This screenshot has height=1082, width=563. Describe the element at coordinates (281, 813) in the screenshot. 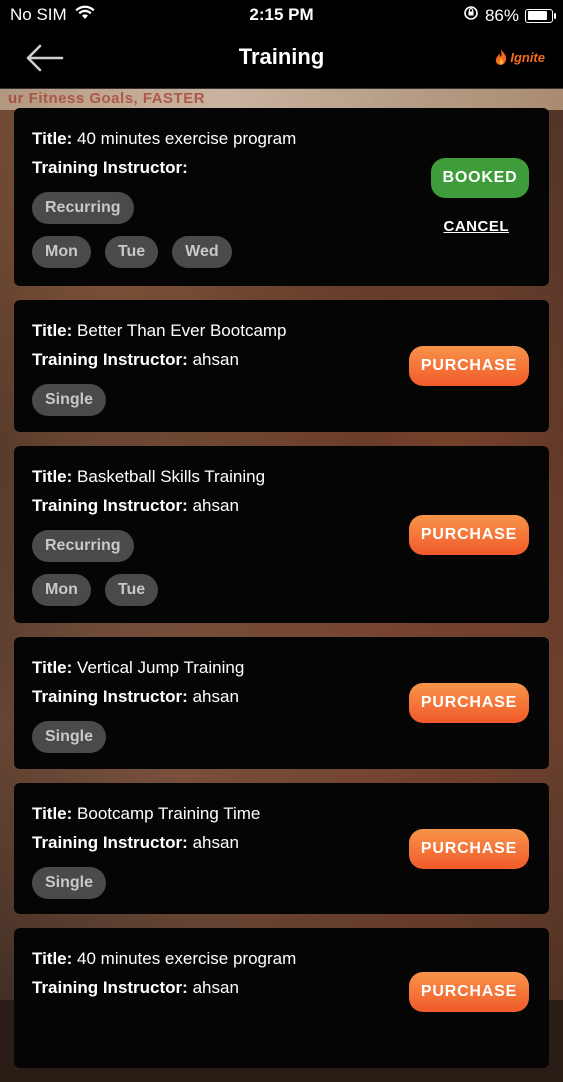

I see `training-title-row: Title: Bootcamp Training Time` at that location.